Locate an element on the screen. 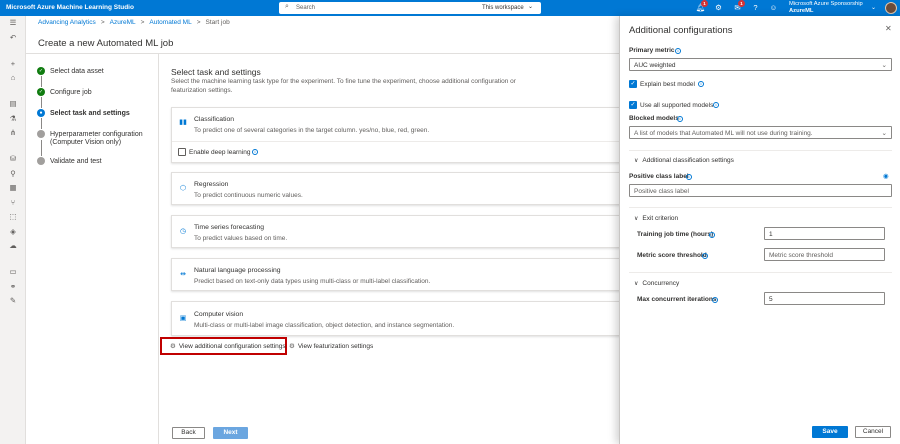  panel-divider is located at coordinates (760, 207).